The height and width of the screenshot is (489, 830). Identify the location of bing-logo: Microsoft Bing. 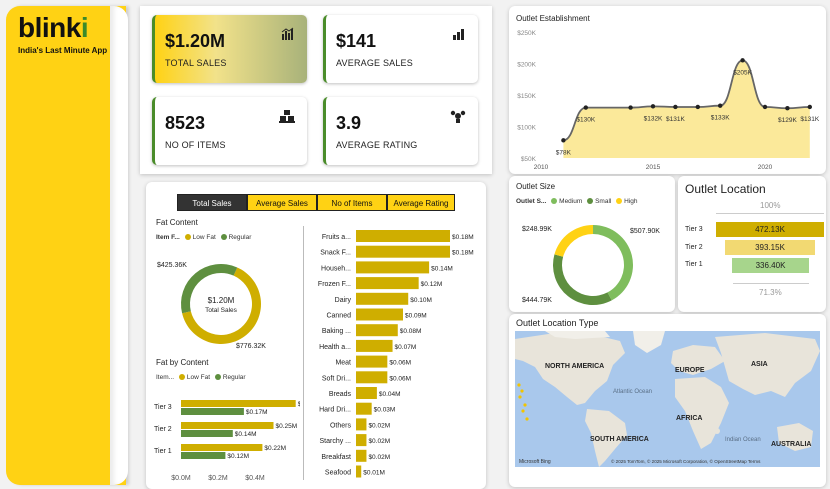
(535, 462).